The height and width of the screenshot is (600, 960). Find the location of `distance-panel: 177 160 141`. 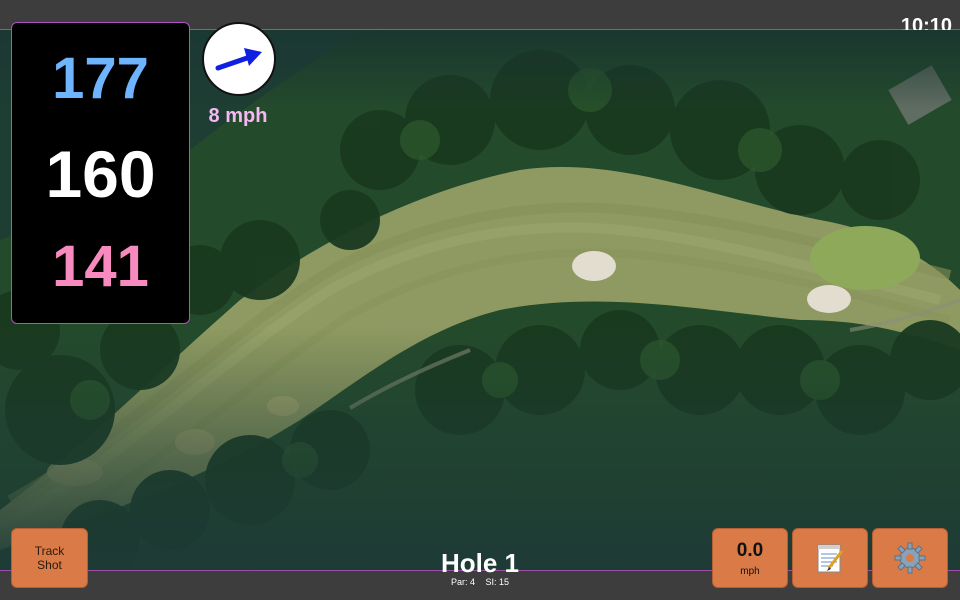

distance-panel: 177 160 141 is located at coordinates (100, 173).